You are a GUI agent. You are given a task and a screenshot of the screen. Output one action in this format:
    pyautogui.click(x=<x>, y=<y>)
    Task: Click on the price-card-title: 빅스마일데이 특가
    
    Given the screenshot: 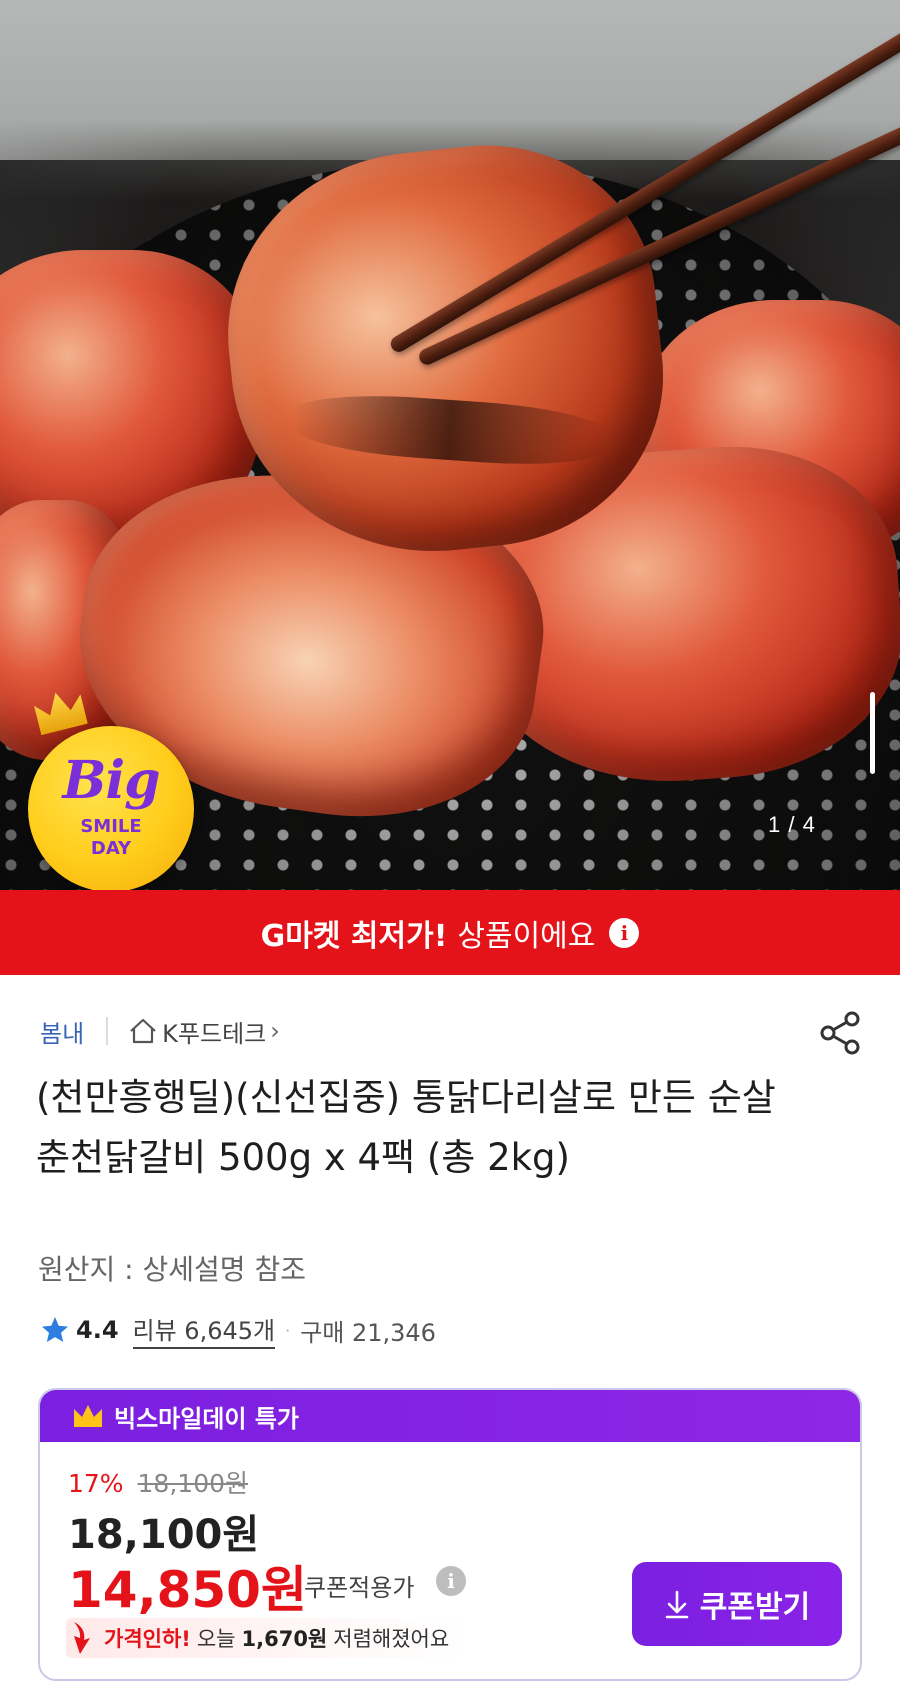 What is the action you would take?
    pyautogui.click(x=206, y=1418)
    